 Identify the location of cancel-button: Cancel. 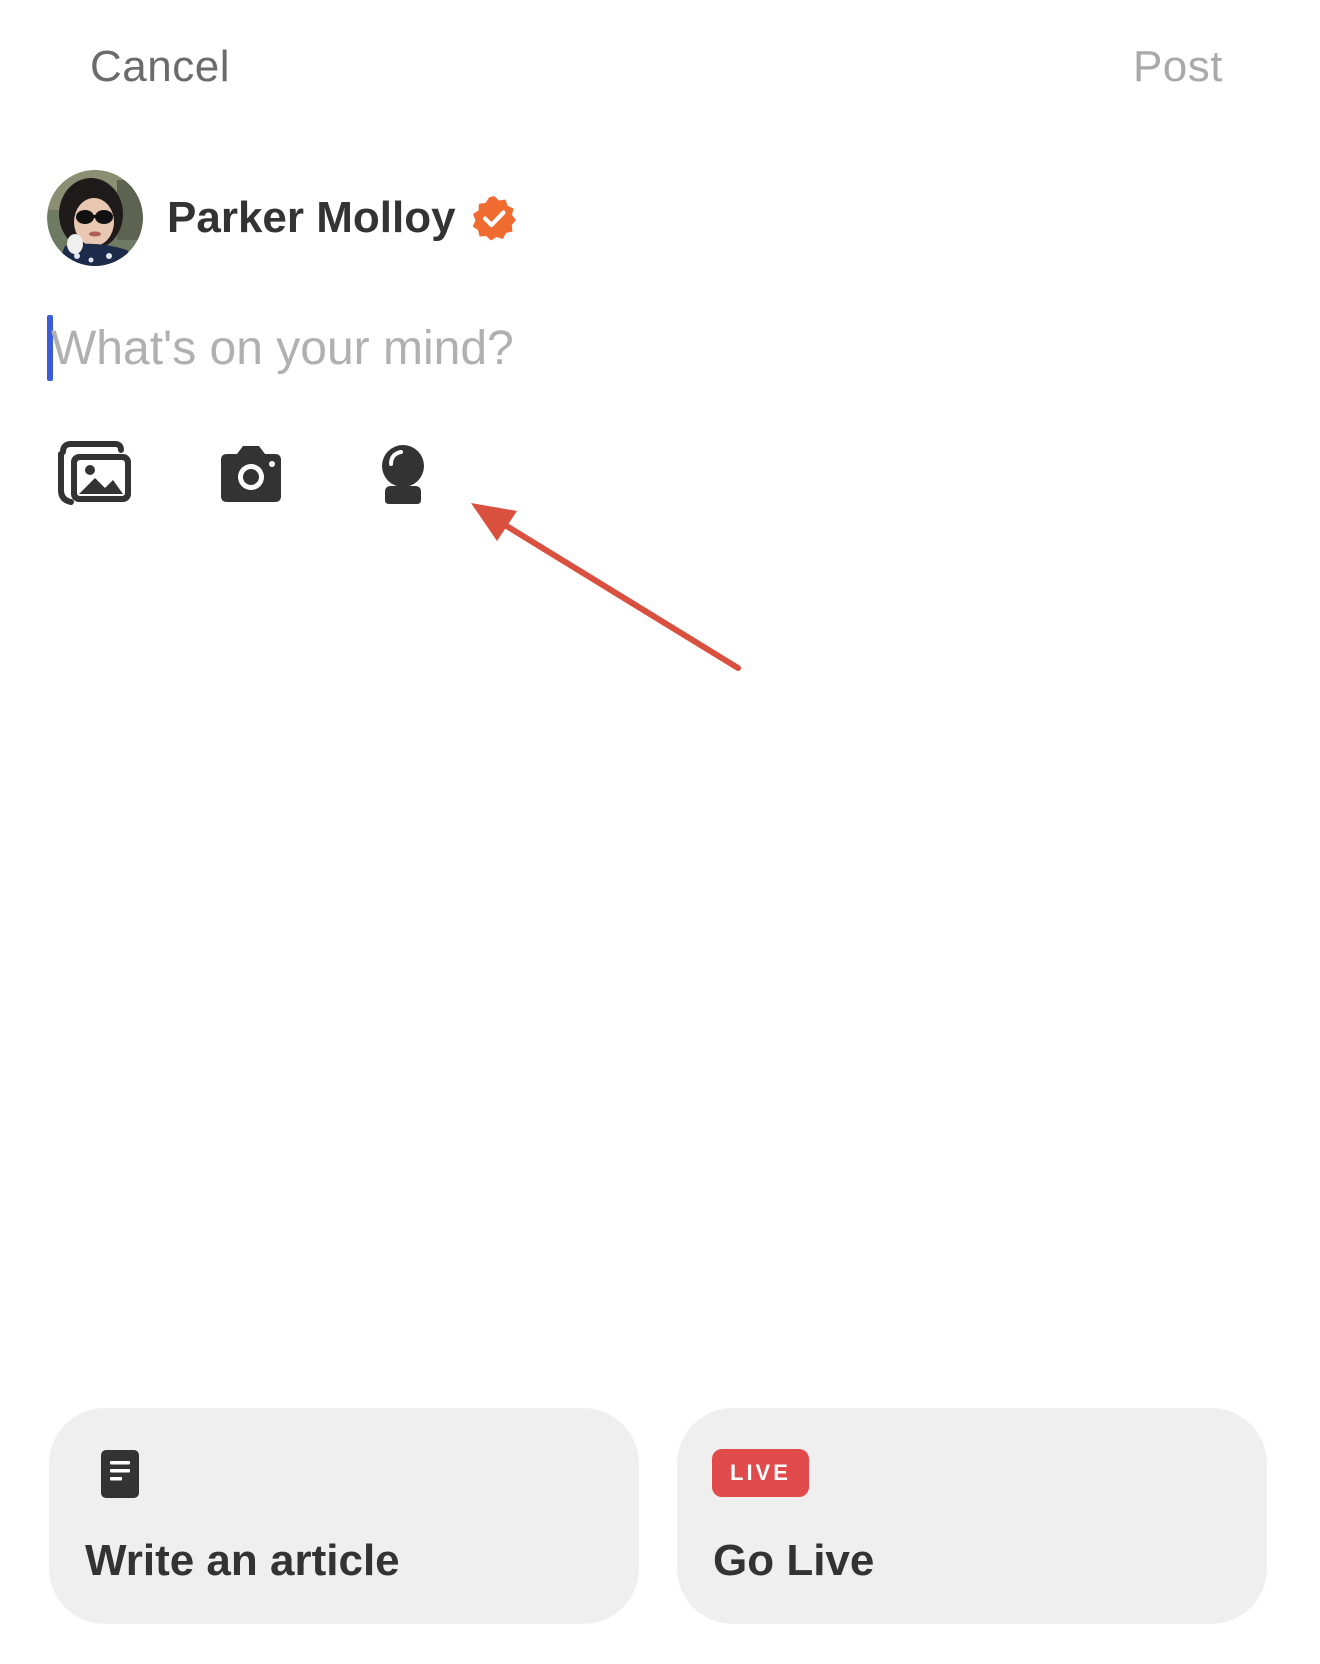
(160, 67).